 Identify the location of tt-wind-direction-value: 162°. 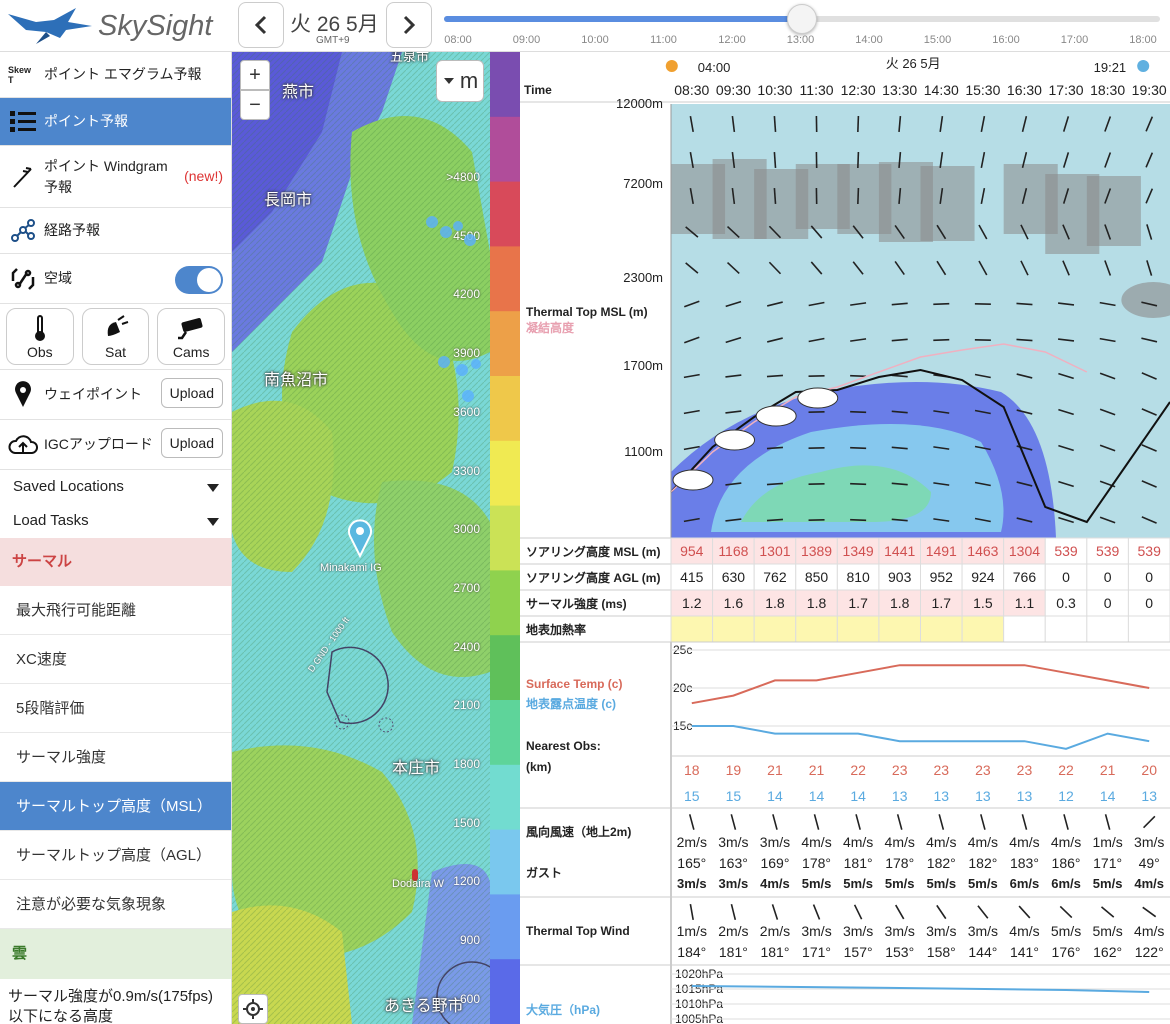
(1107, 952).